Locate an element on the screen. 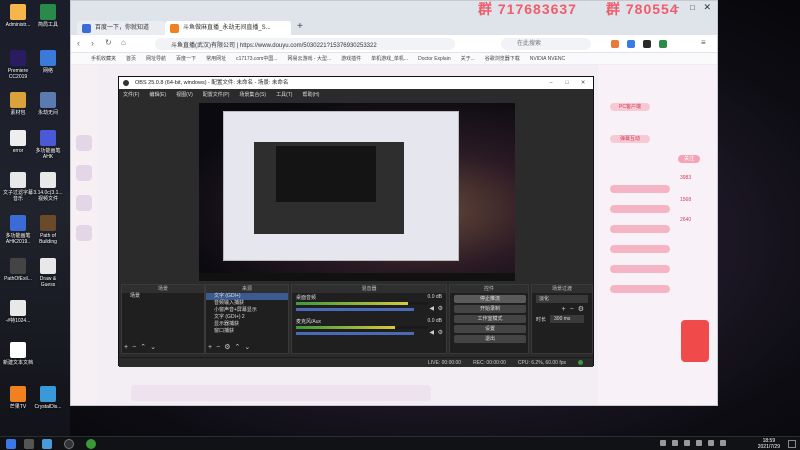 This screenshot has width=800, height=450. browser-icon is located at coordinates (91, 444).